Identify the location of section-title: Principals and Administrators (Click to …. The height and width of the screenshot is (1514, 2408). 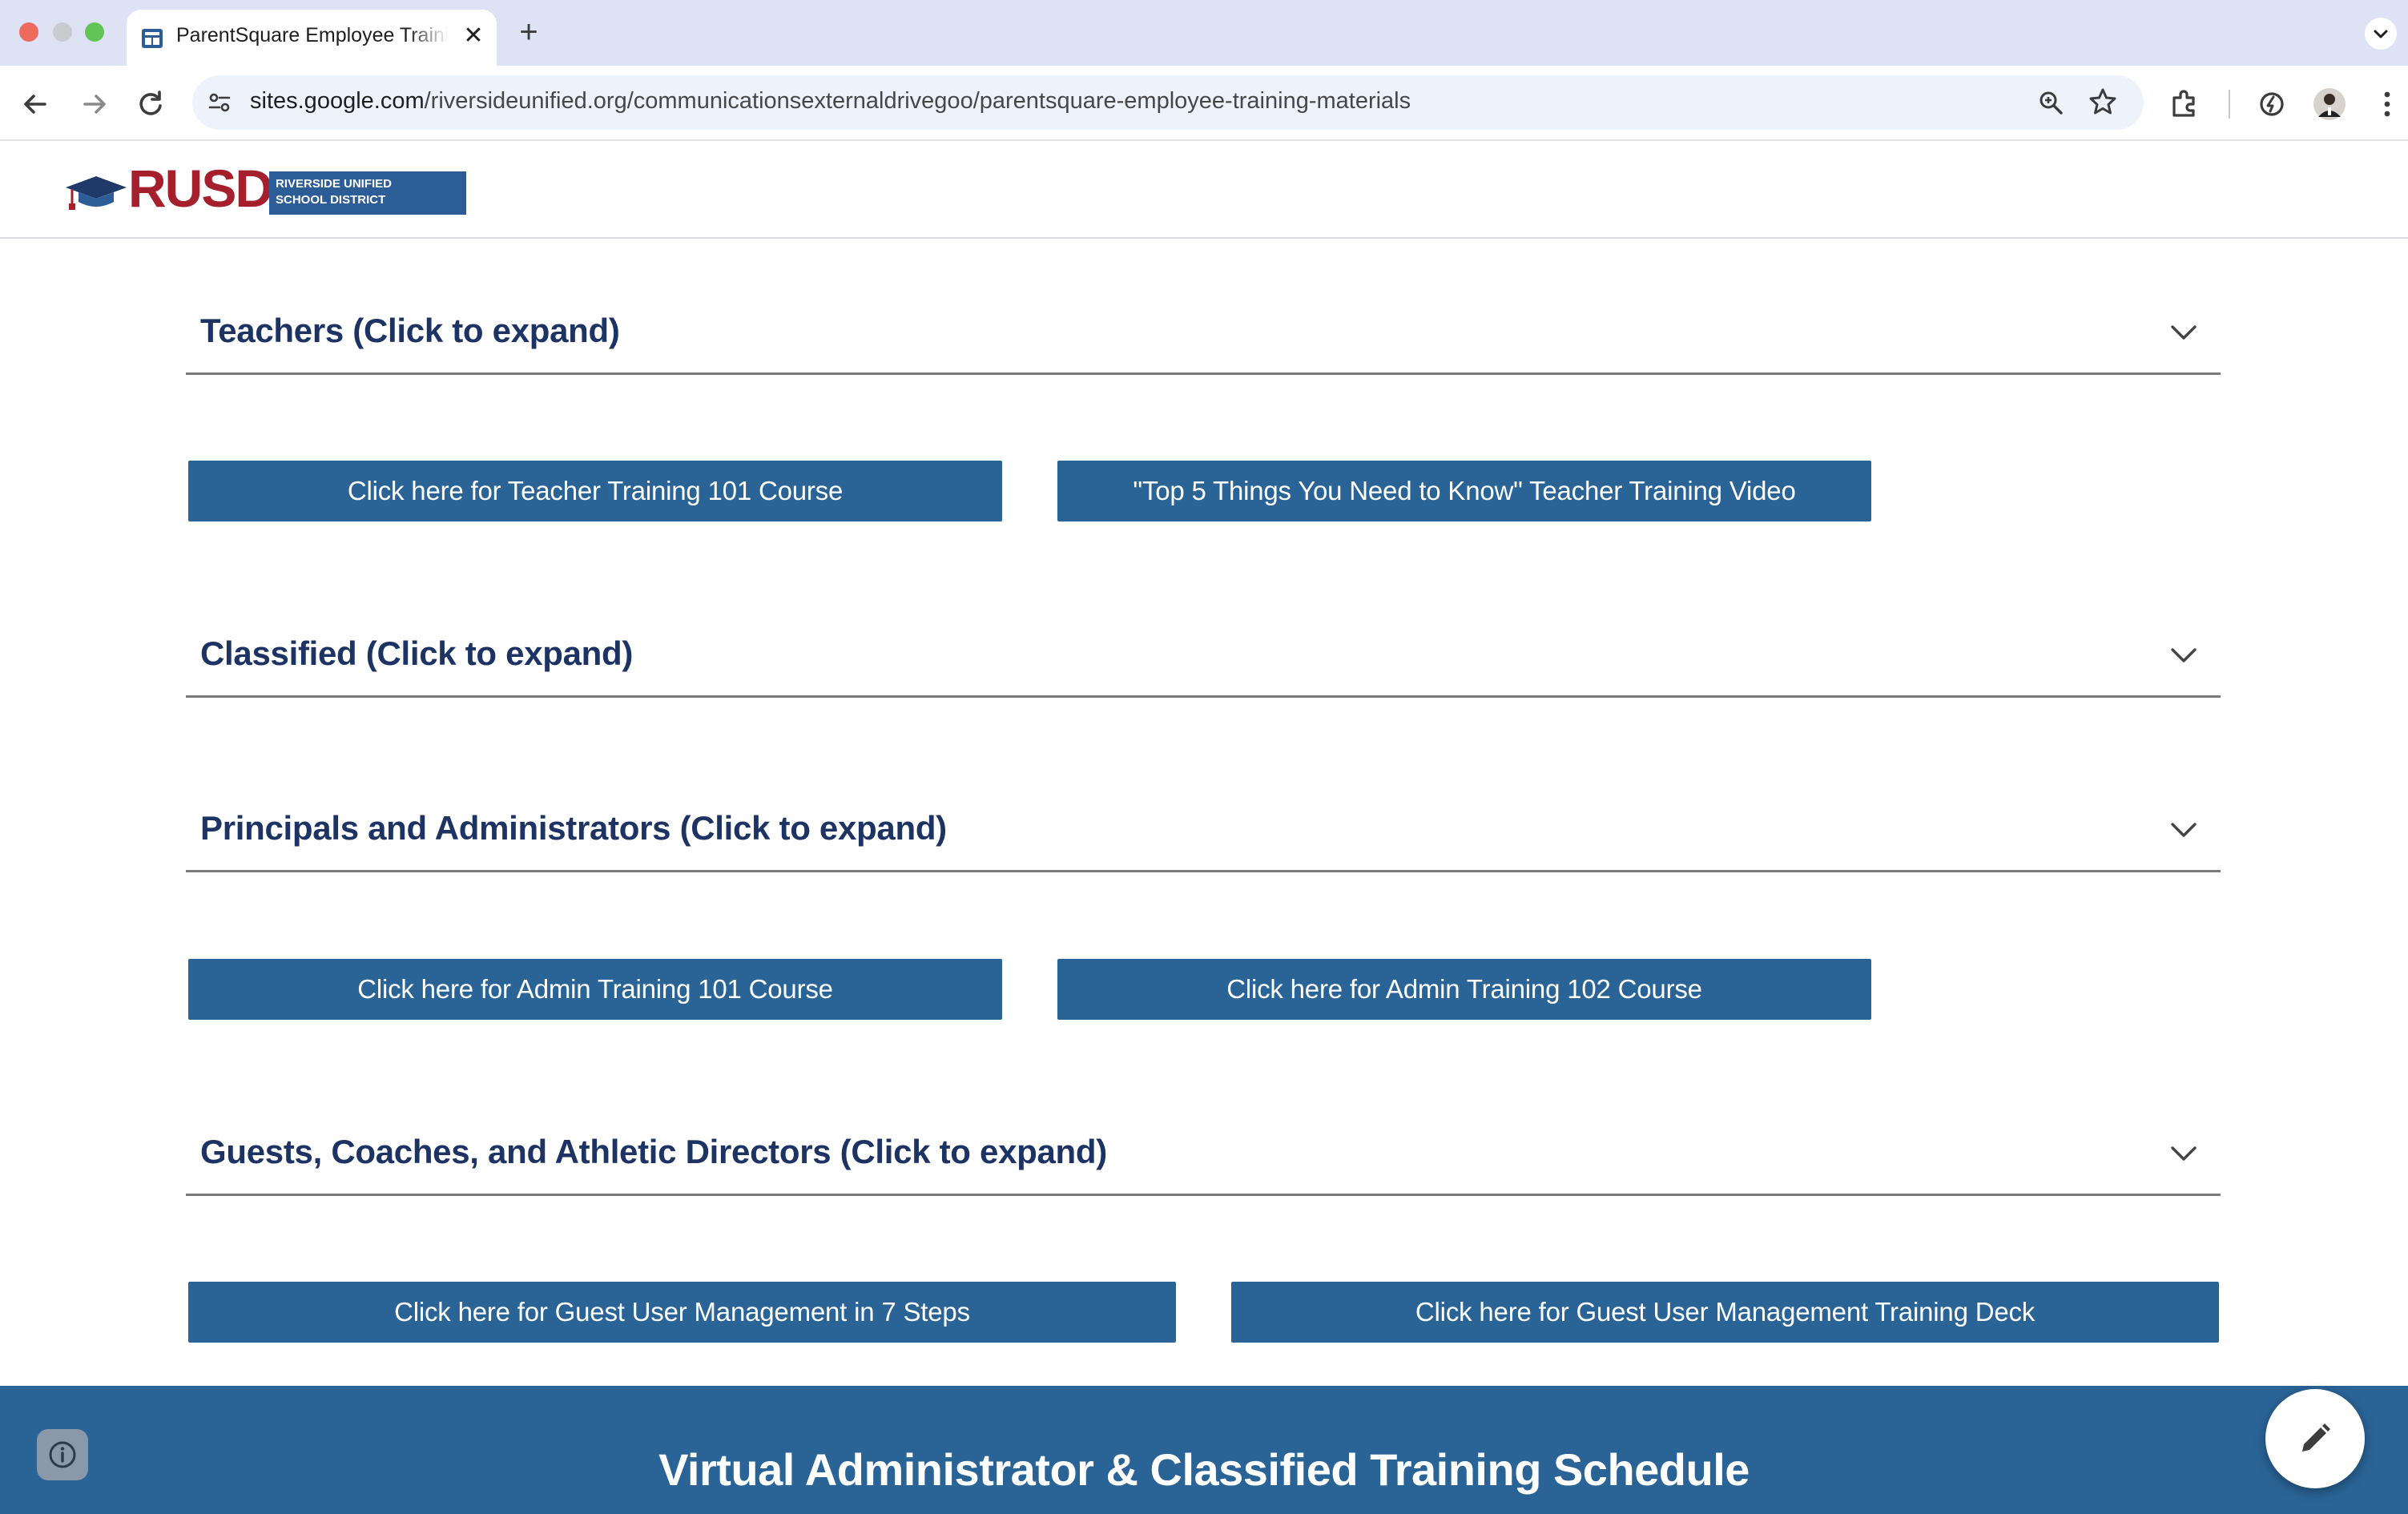
(573, 828).